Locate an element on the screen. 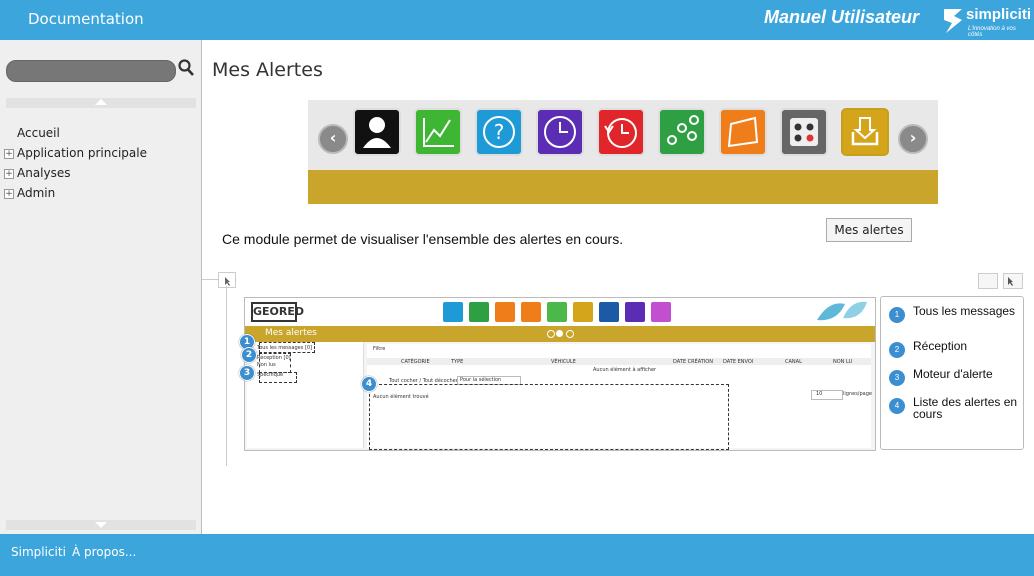  legend-text: Moteur d'alerte is located at coordinates (953, 374).